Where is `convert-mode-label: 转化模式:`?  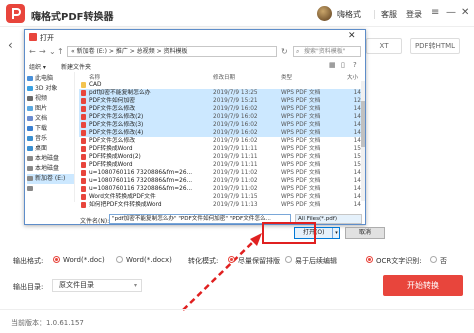 convert-mode-label: 转化模式: is located at coordinates (203, 261).